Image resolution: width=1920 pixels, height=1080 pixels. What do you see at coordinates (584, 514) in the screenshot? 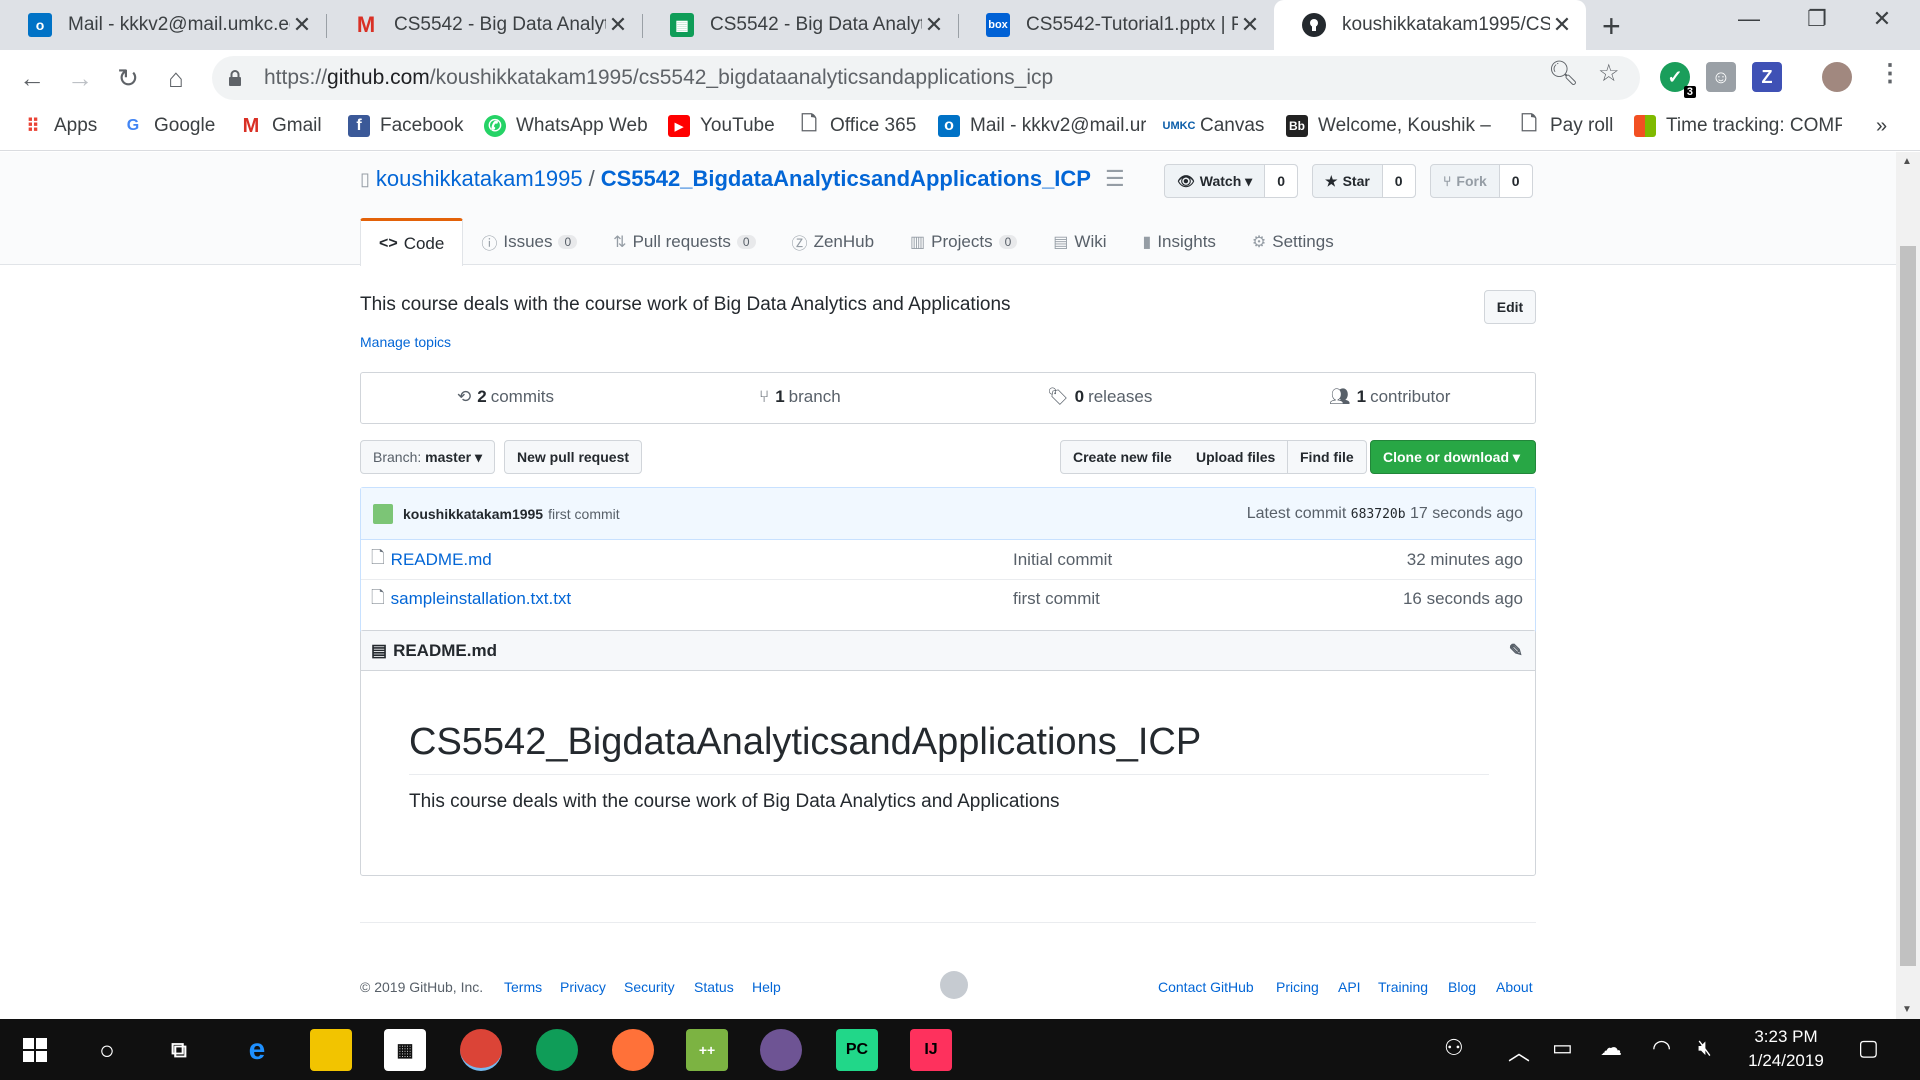
I see `commit-message-link: first commit` at bounding box center [584, 514].